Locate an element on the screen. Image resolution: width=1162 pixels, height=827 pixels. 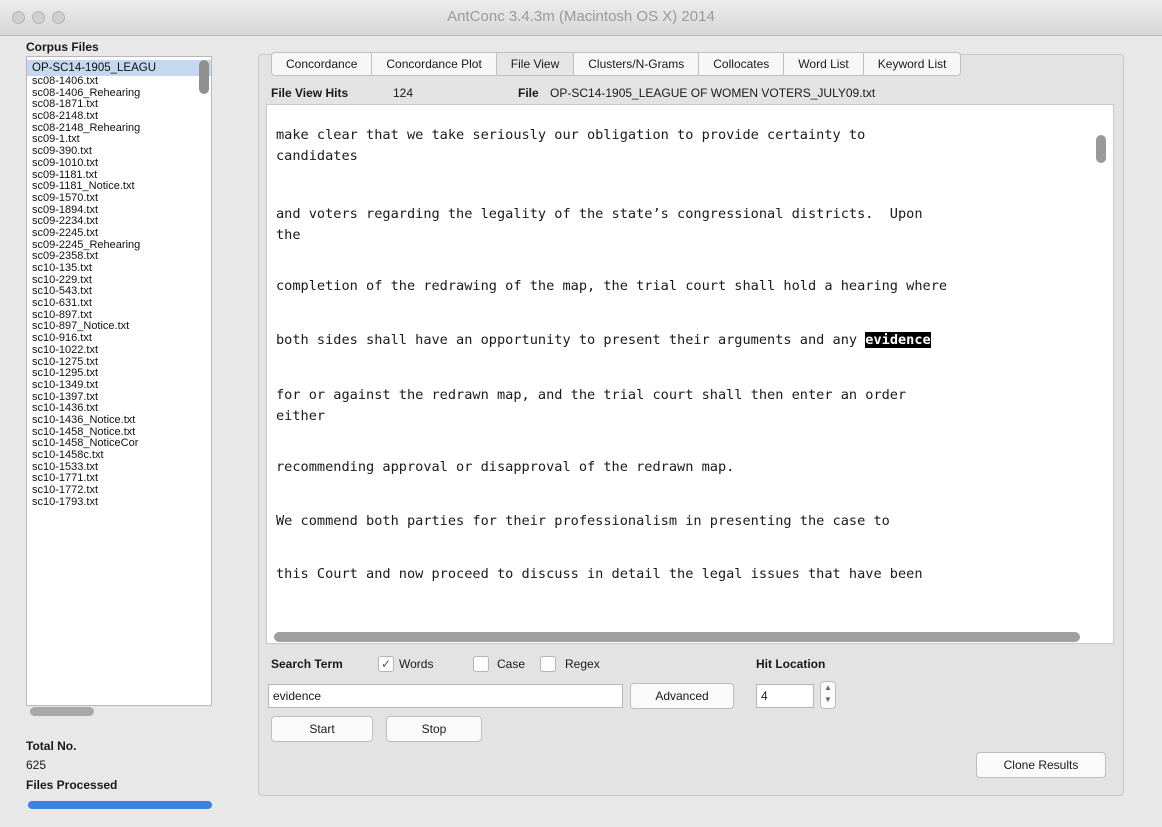
file-list-item: sc10-1458_Notice.txt is located at coordinates (119, 433).